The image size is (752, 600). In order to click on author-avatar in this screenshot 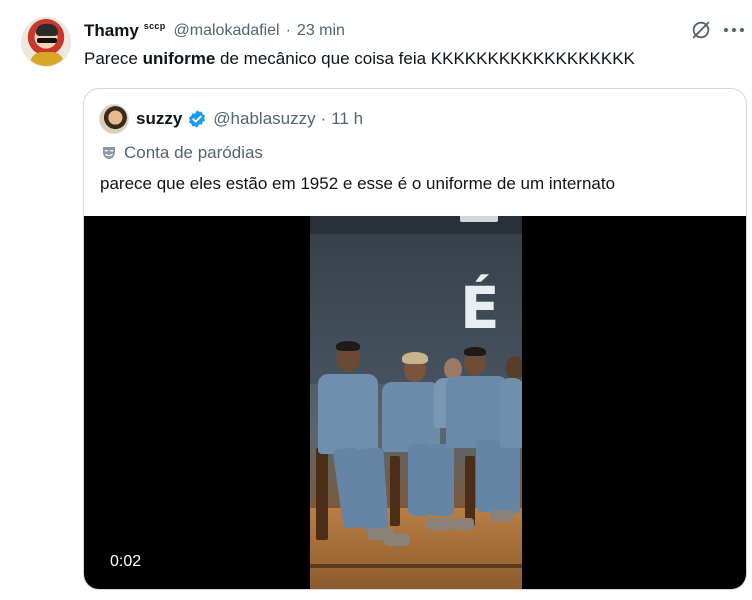, I will do `click(46, 42)`.